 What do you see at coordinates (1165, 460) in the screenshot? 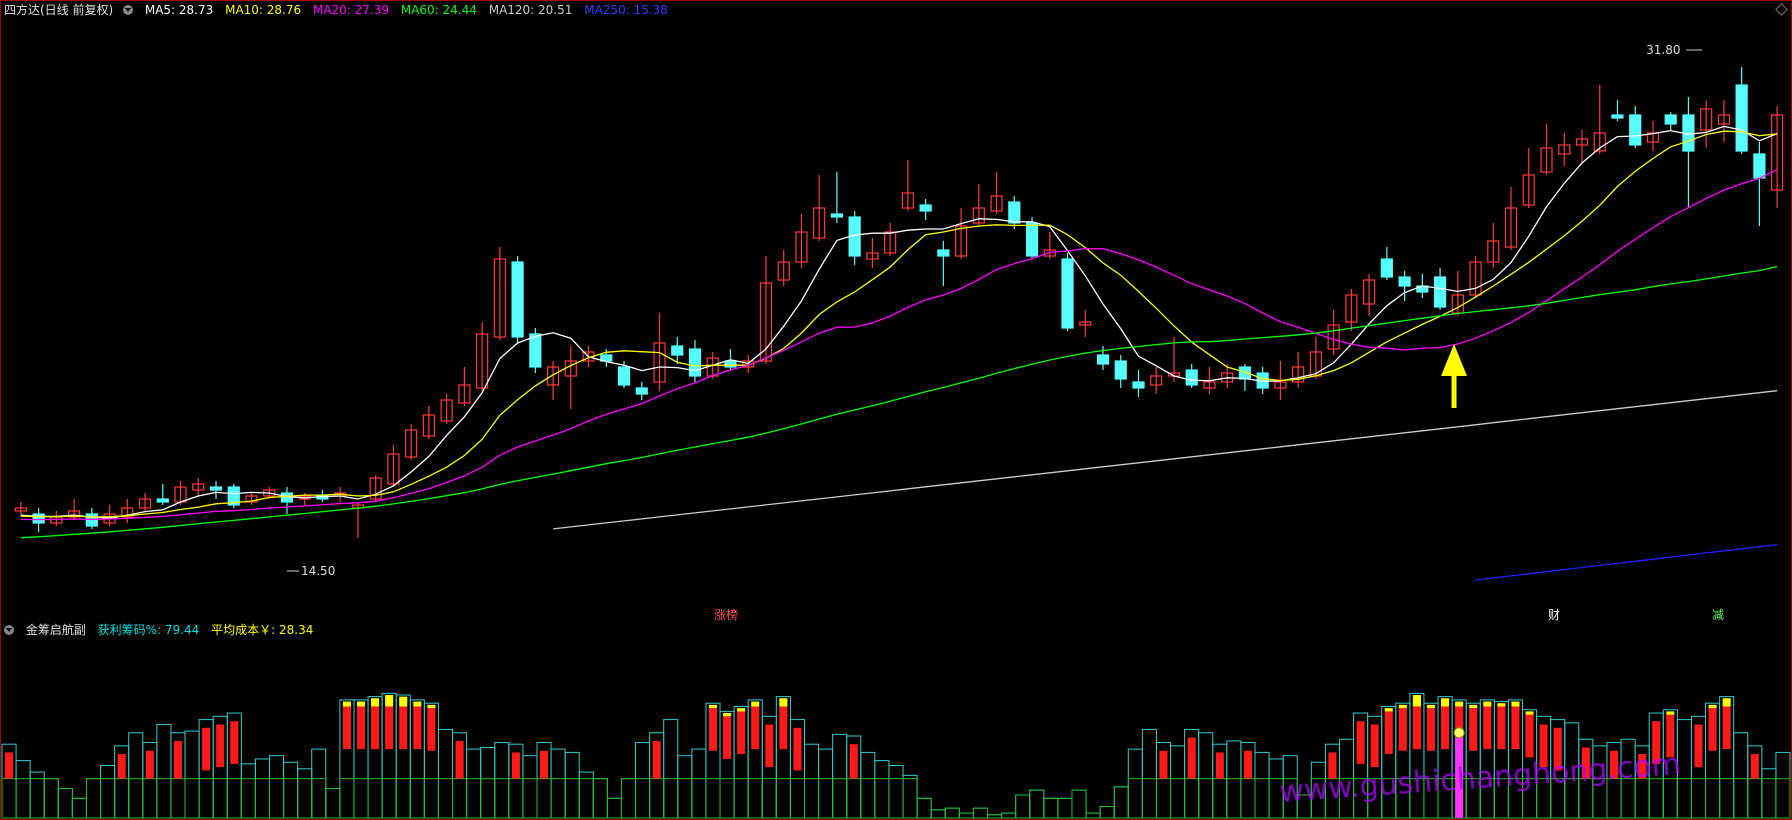
I see `ma120-line` at bounding box center [1165, 460].